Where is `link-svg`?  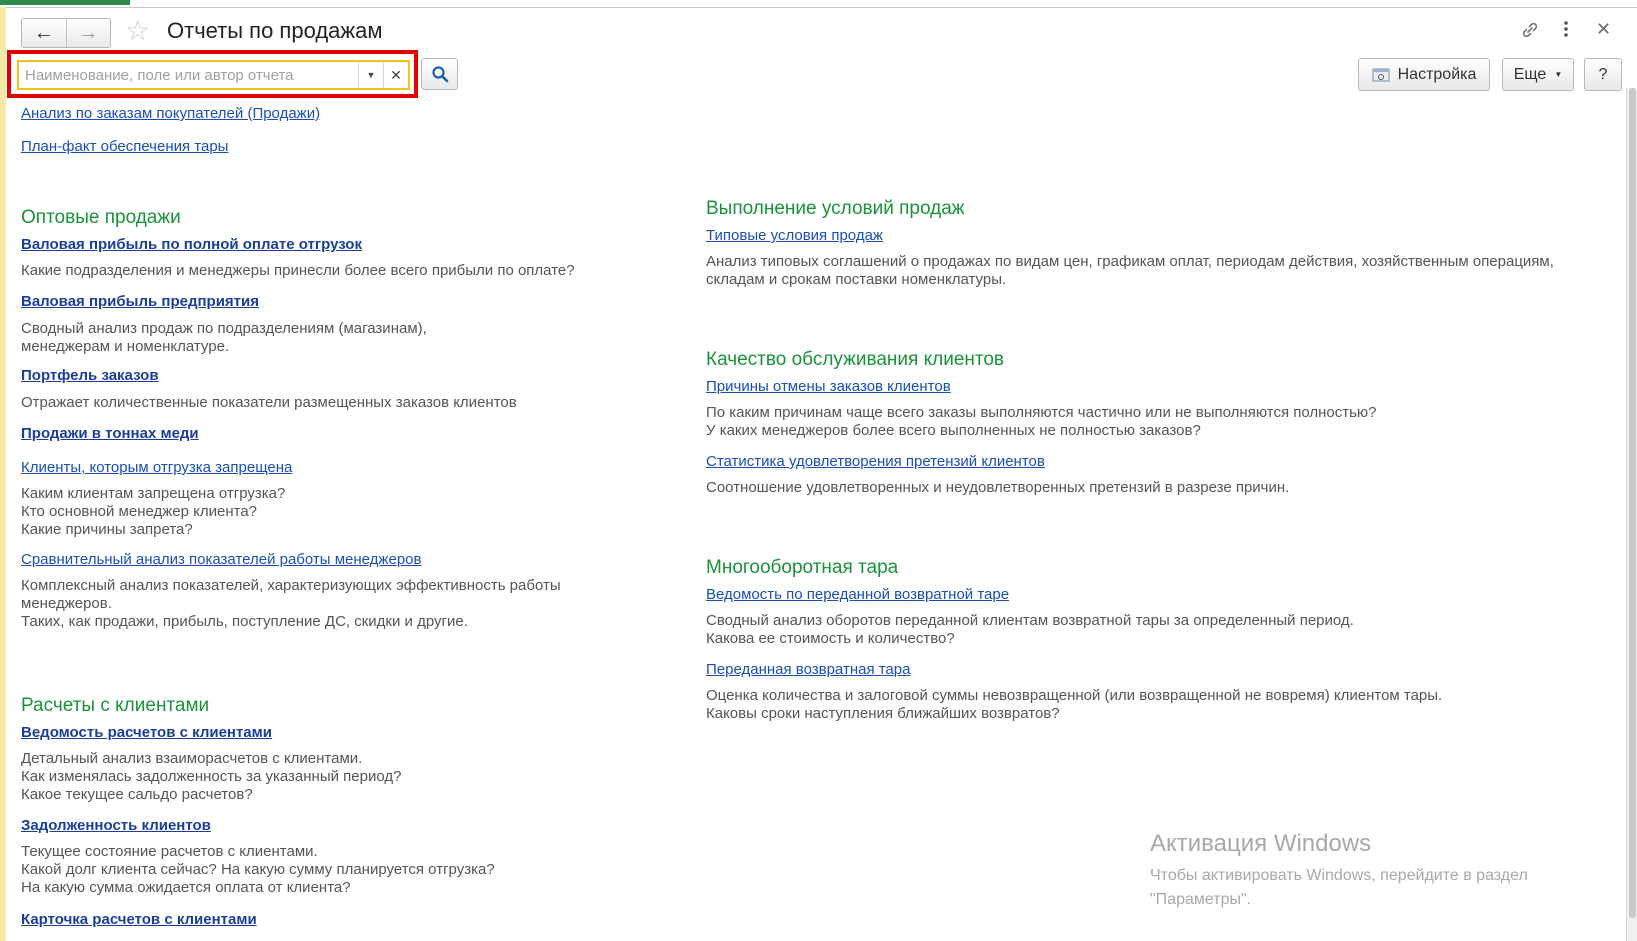 link-svg is located at coordinates (1530, 30).